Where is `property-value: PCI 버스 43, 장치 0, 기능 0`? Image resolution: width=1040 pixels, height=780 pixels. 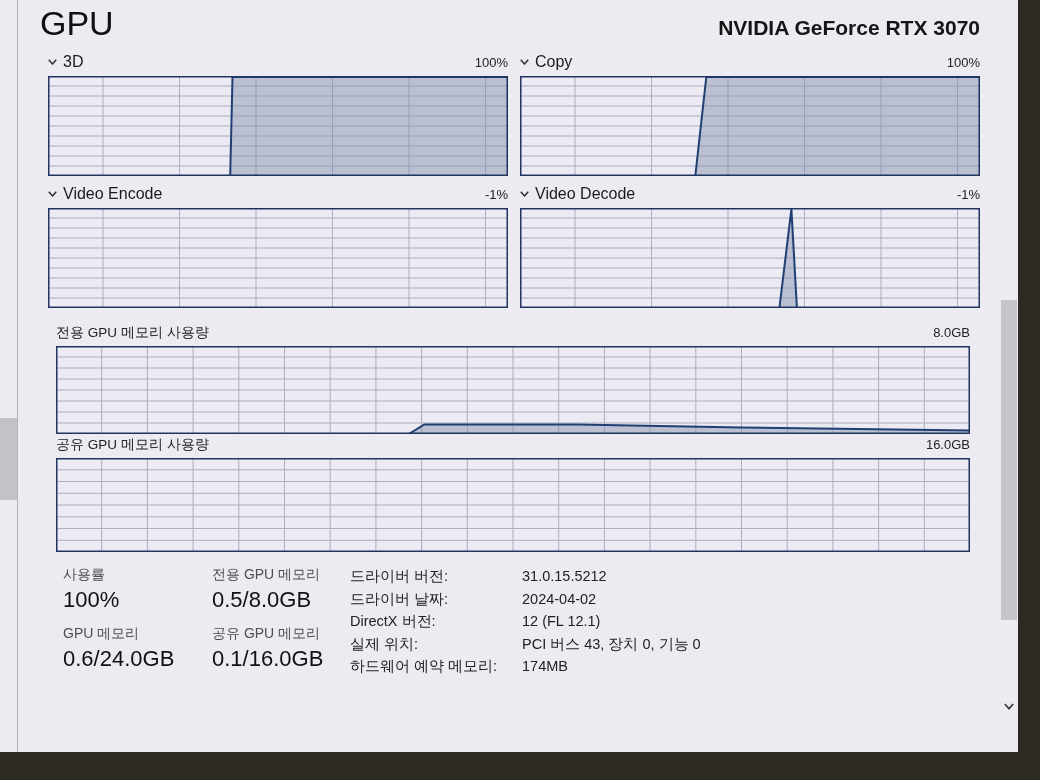 property-value: PCI 버스 43, 장치 0, 기능 0 is located at coordinates (611, 644).